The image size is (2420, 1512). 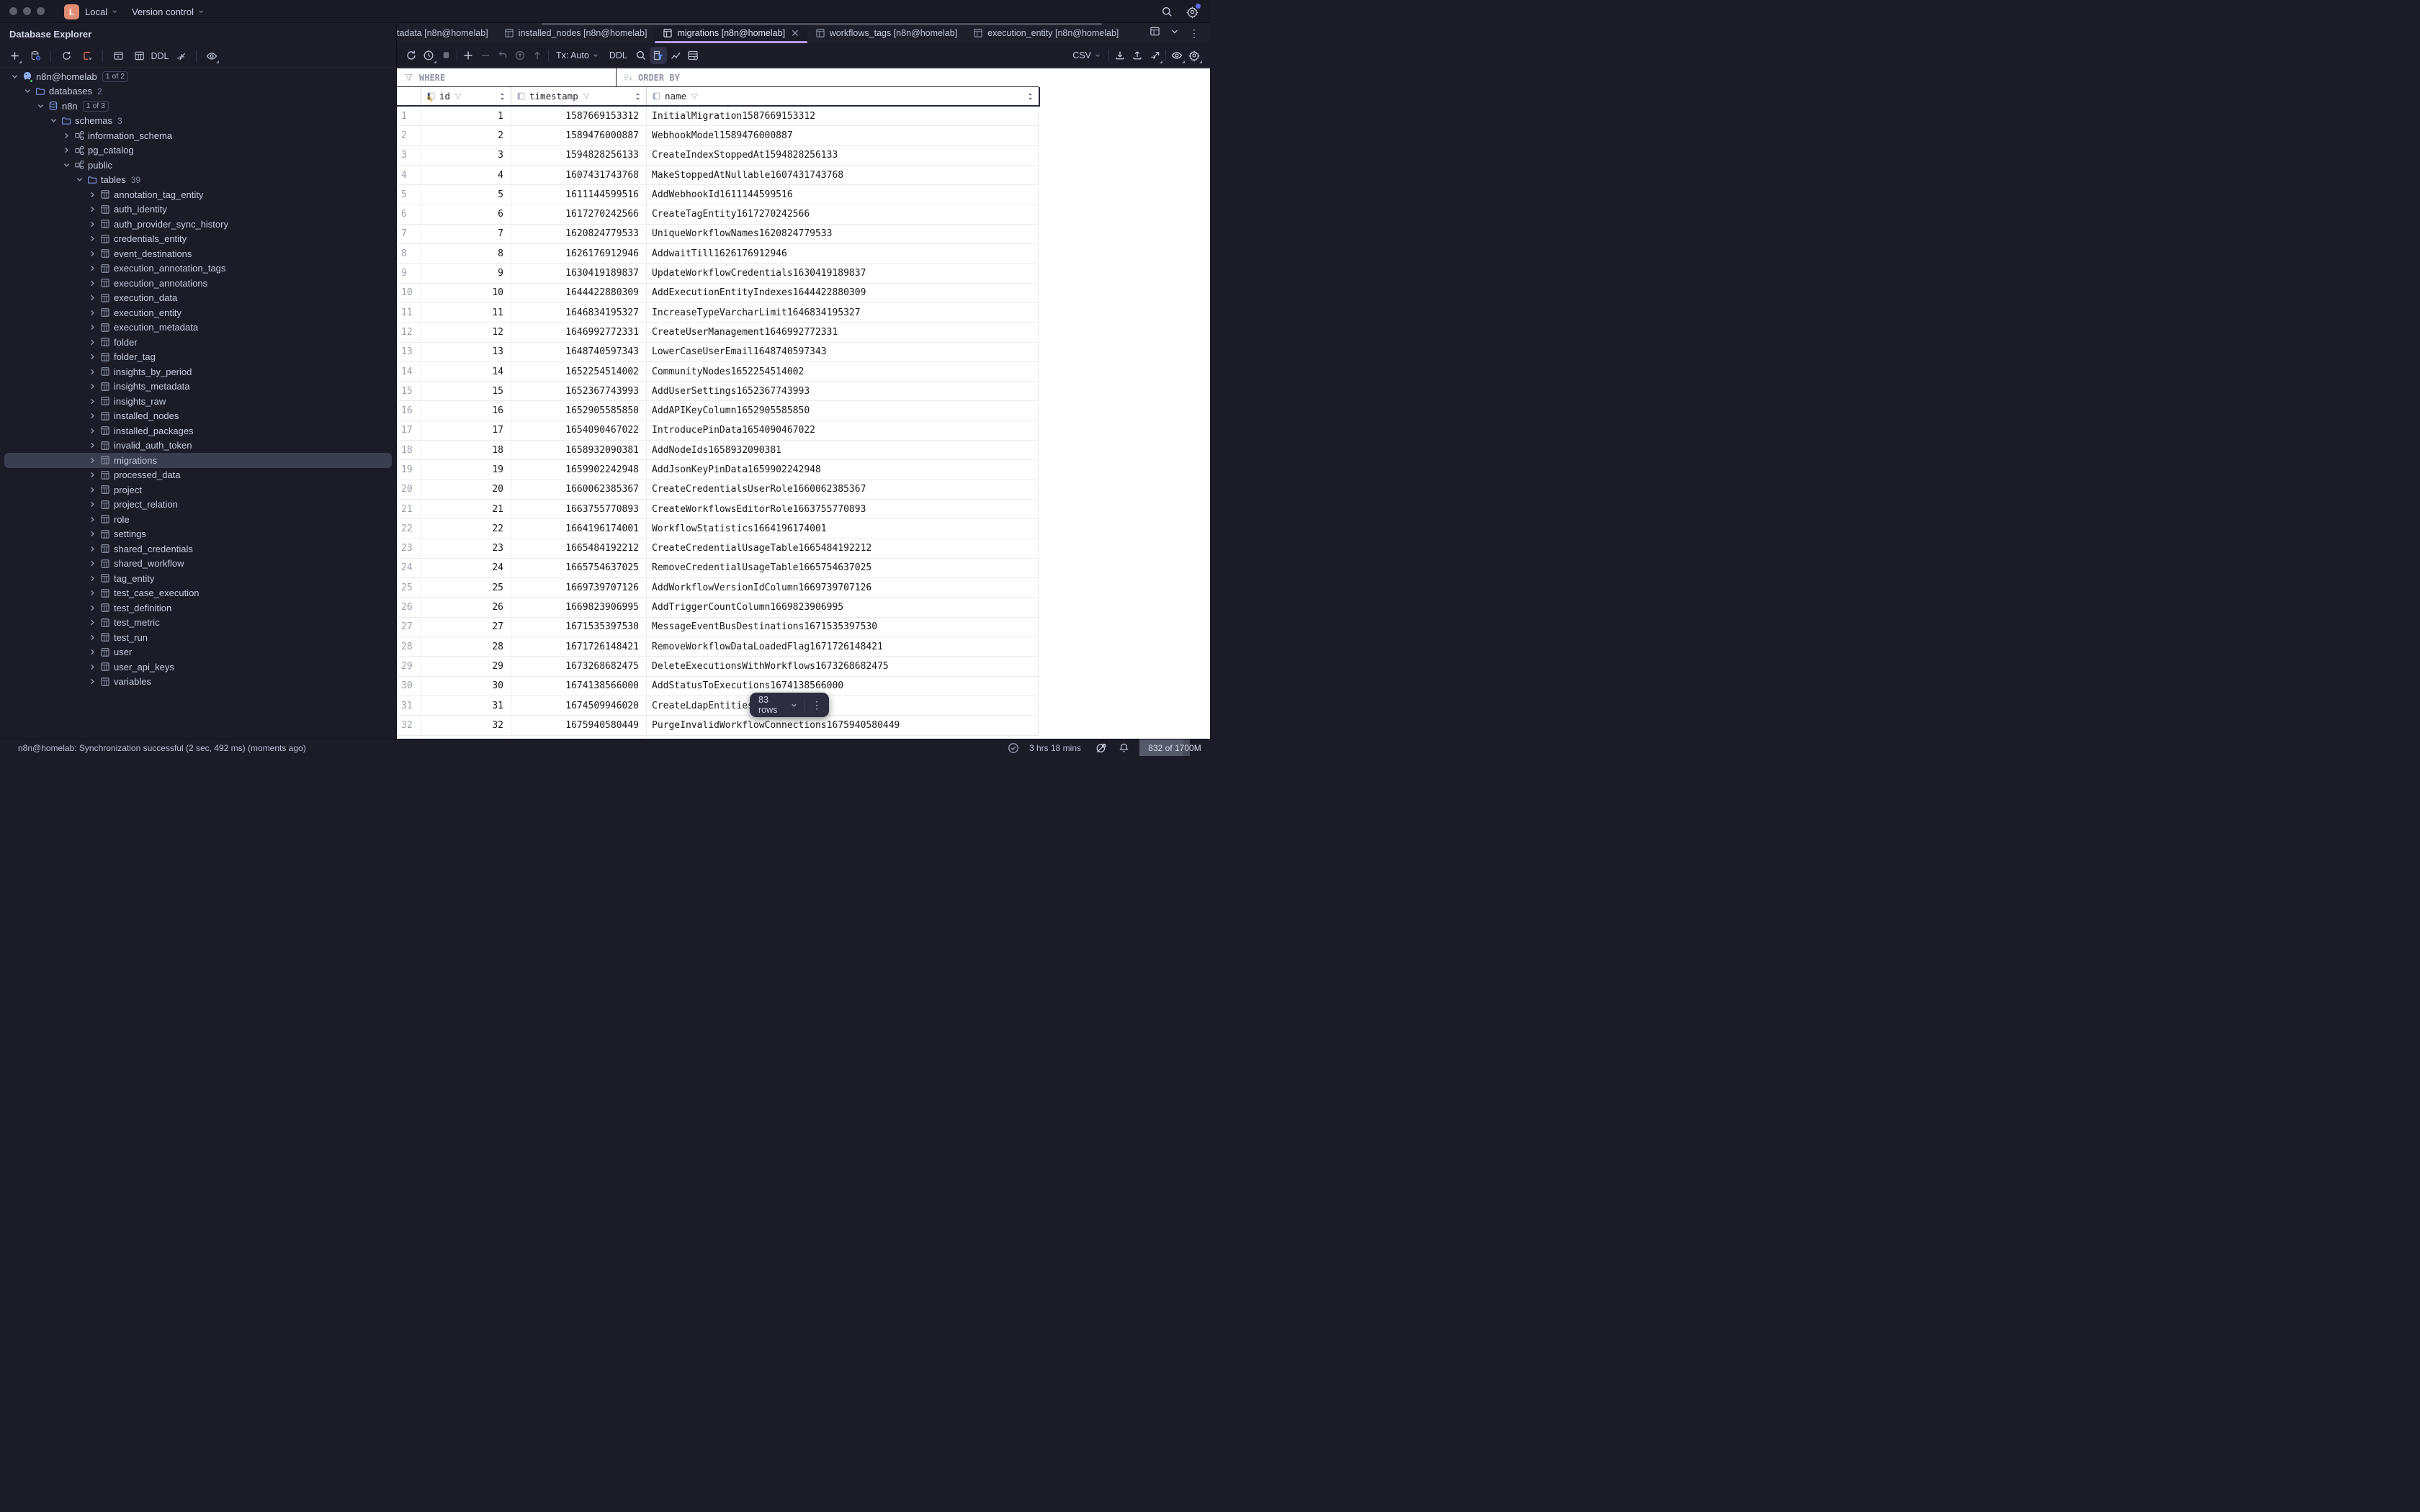 What do you see at coordinates (579, 292) in the screenshot?
I see `cell-timestamp: 1644422880309` at bounding box center [579, 292].